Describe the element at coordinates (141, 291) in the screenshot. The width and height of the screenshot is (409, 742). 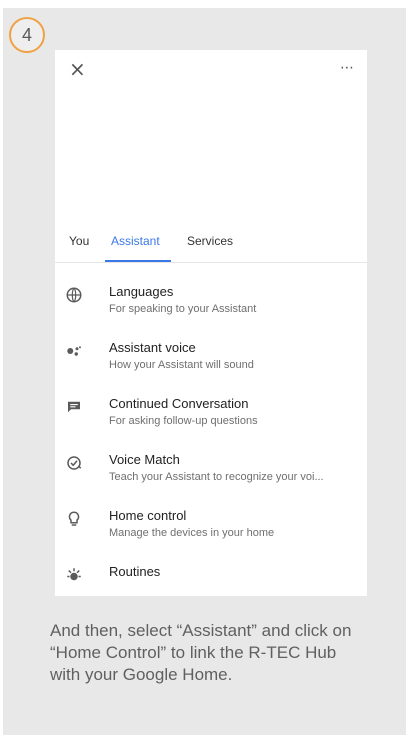
I see `item-title: Languages` at that location.